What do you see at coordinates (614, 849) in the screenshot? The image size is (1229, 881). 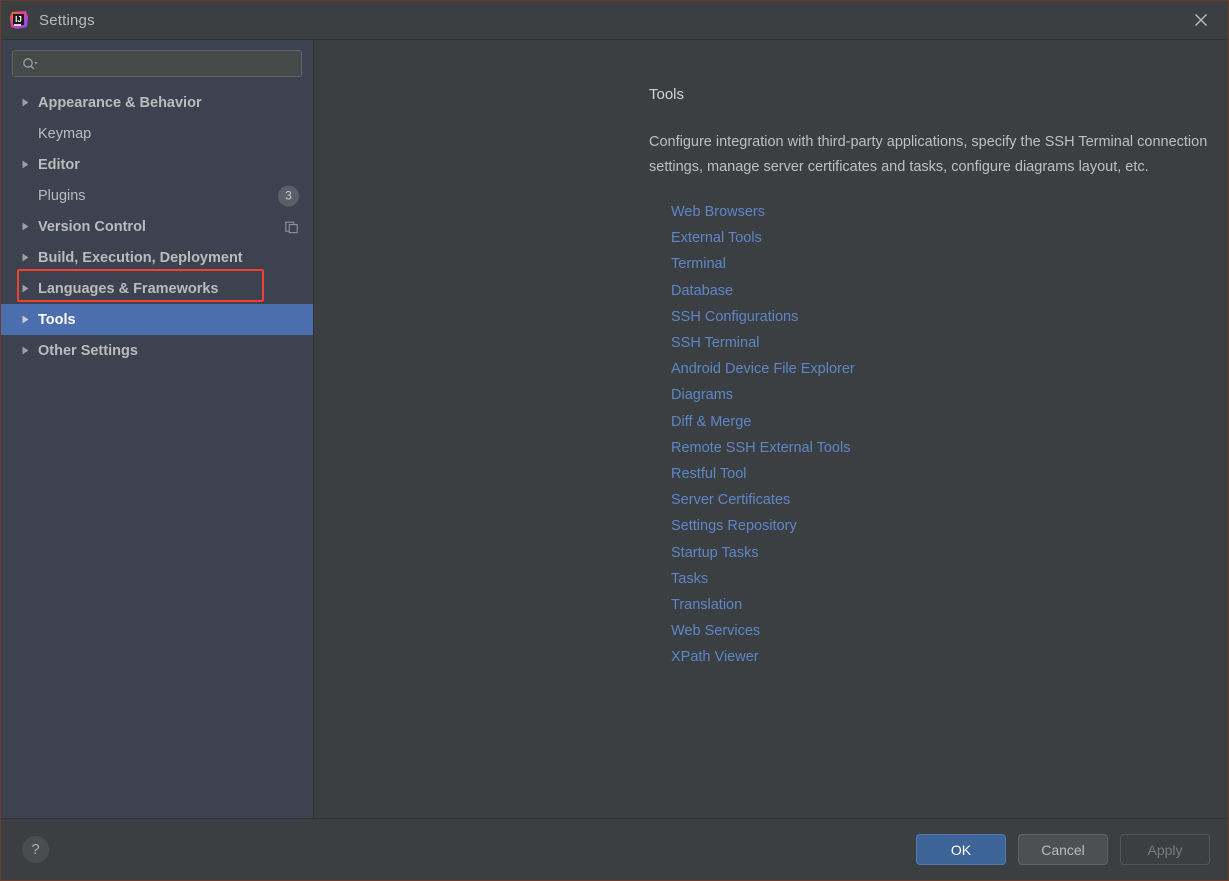 I see `dialog-footer: ? OK Cancel Apply` at bounding box center [614, 849].